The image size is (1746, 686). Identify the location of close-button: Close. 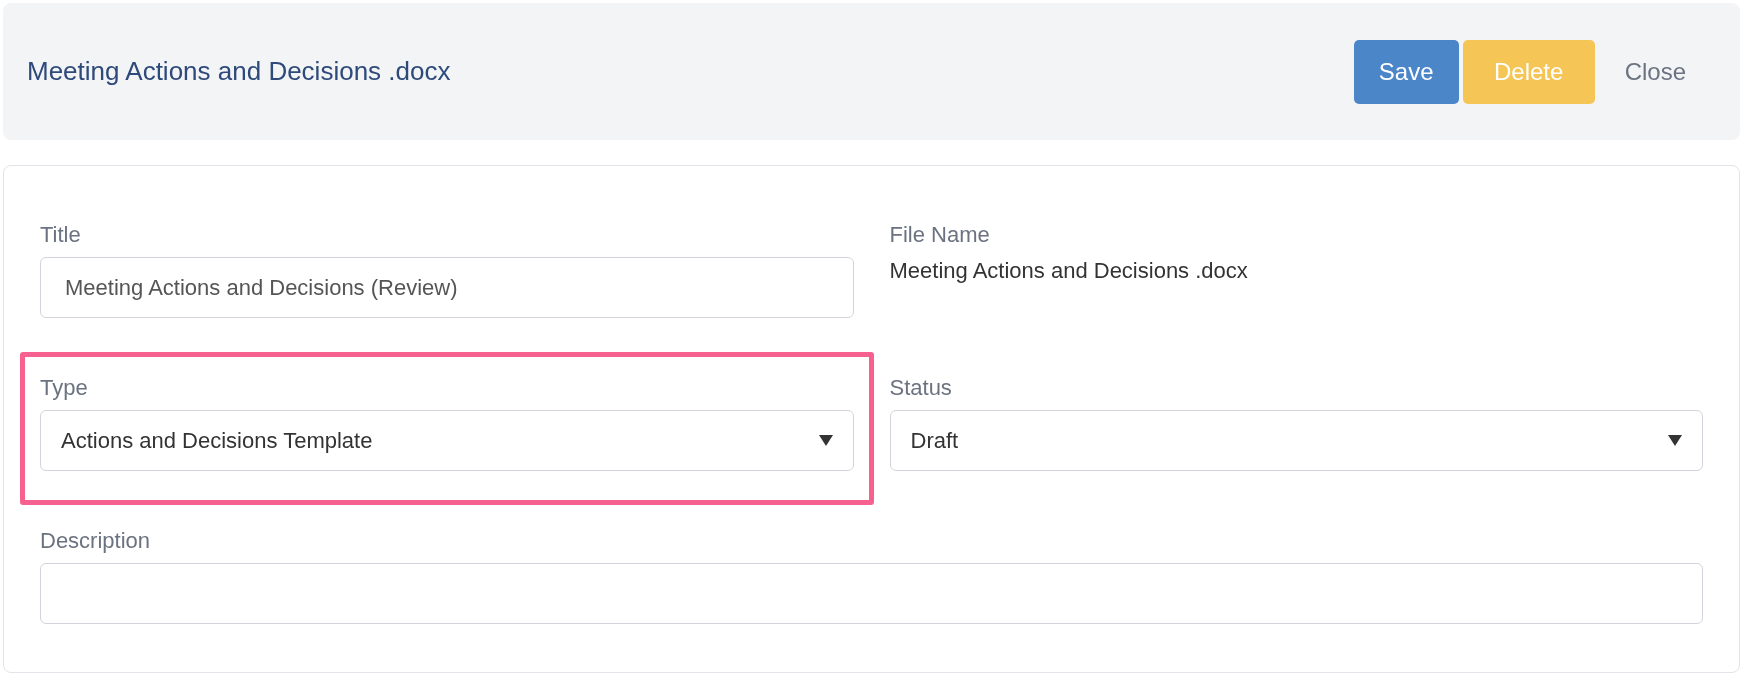
(1655, 71).